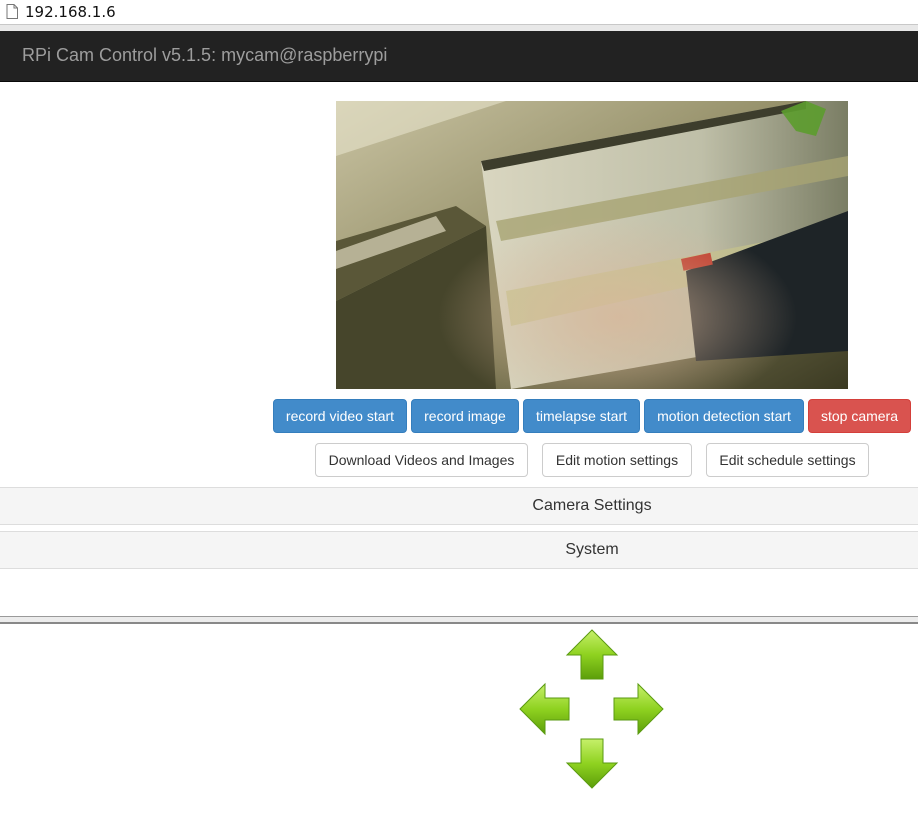  I want to click on edit-motion-settings-button: Edit motion settings, so click(617, 460).